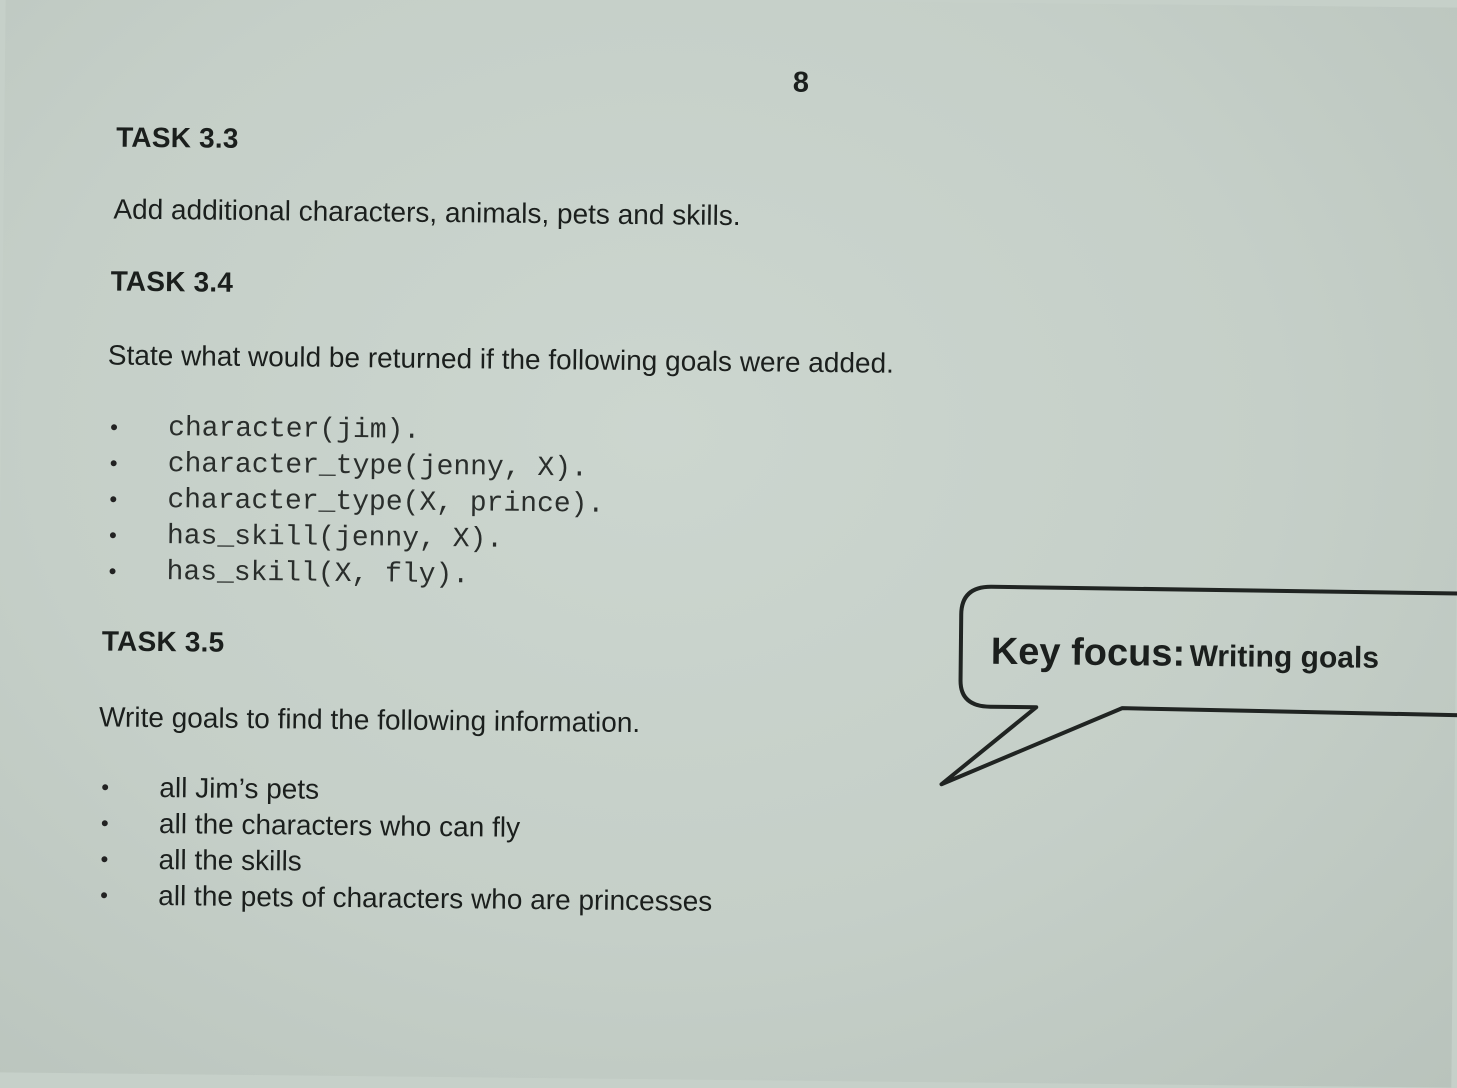 The height and width of the screenshot is (1088, 1457). What do you see at coordinates (386, 502) in the screenshot?
I see `goal-code: character_type(X, prince).` at bounding box center [386, 502].